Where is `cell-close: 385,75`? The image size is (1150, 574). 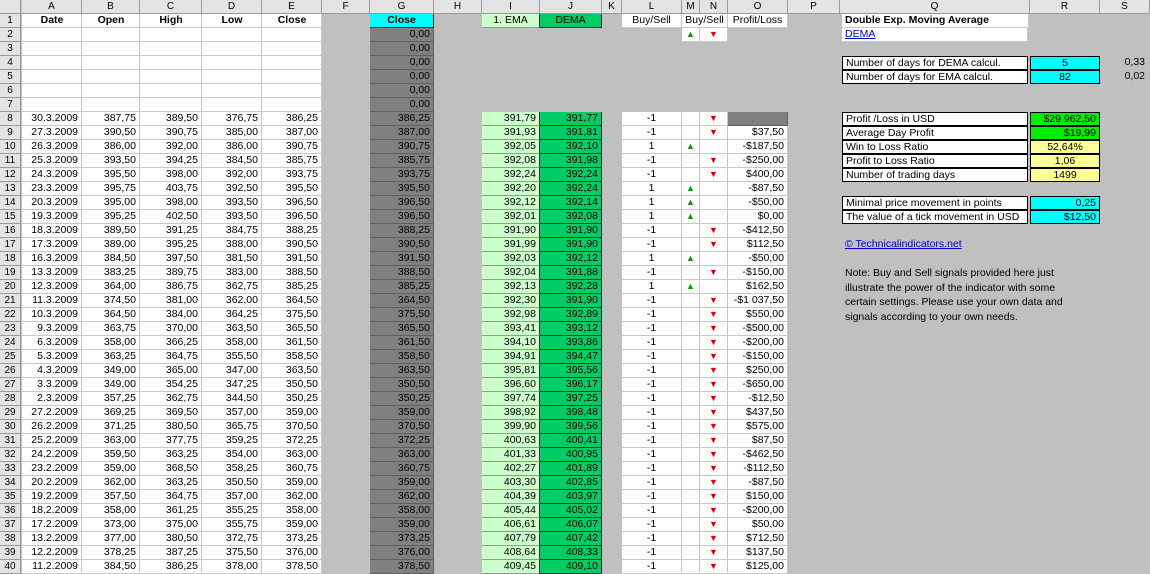 cell-close: 385,75 is located at coordinates (292, 161).